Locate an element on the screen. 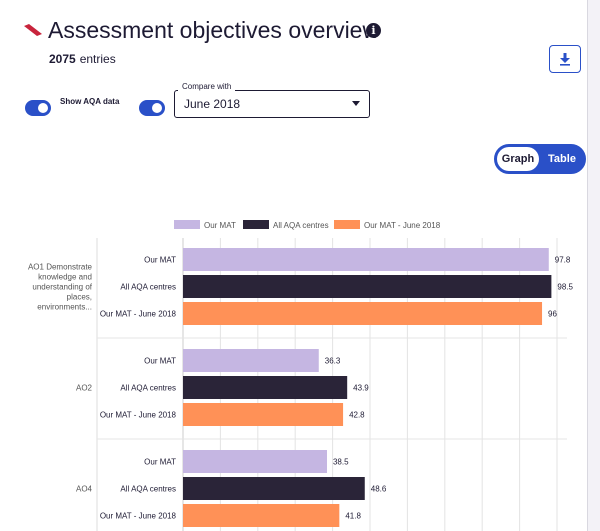 The image size is (600, 531). data-label: 38.5 is located at coordinates (341, 462).